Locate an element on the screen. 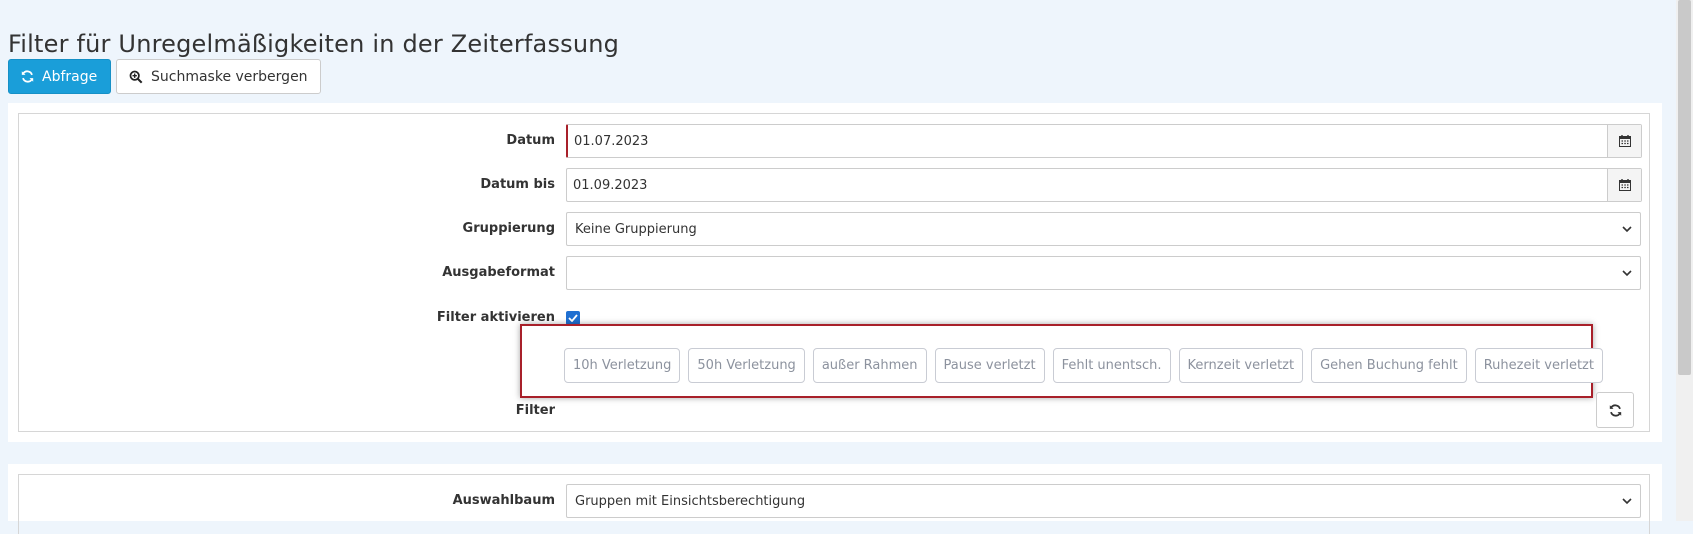  grouping-label: Gruppierung is located at coordinates (508, 228).